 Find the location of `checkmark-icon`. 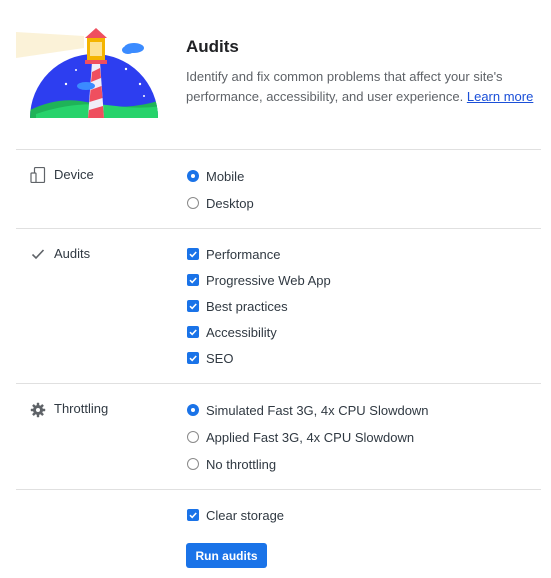

checkmark-icon is located at coordinates (38, 254).